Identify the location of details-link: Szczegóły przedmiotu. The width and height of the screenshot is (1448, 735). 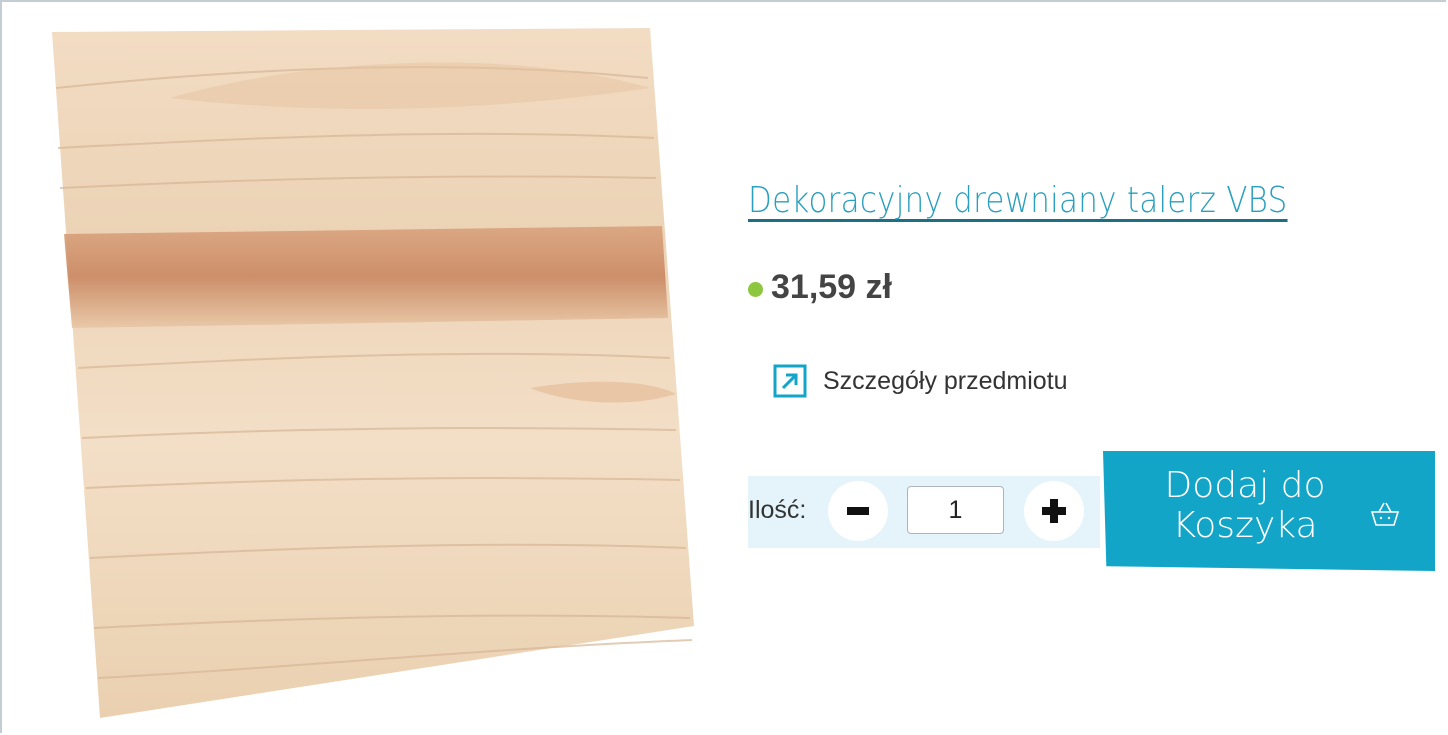
(920, 381).